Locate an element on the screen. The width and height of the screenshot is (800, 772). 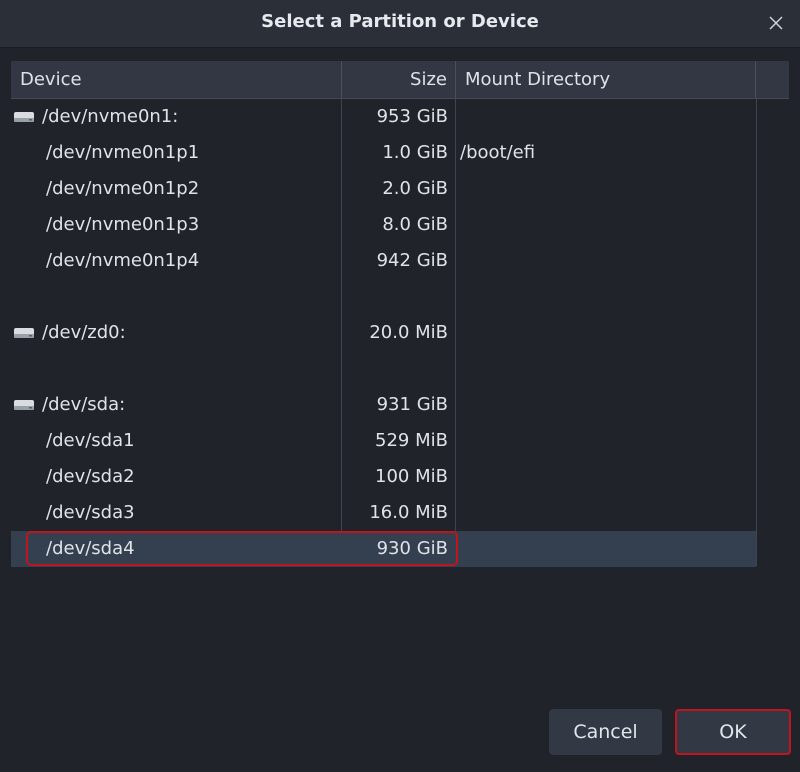
table-row-partition: /dev/sda4 930 GiB is located at coordinates (383, 549).